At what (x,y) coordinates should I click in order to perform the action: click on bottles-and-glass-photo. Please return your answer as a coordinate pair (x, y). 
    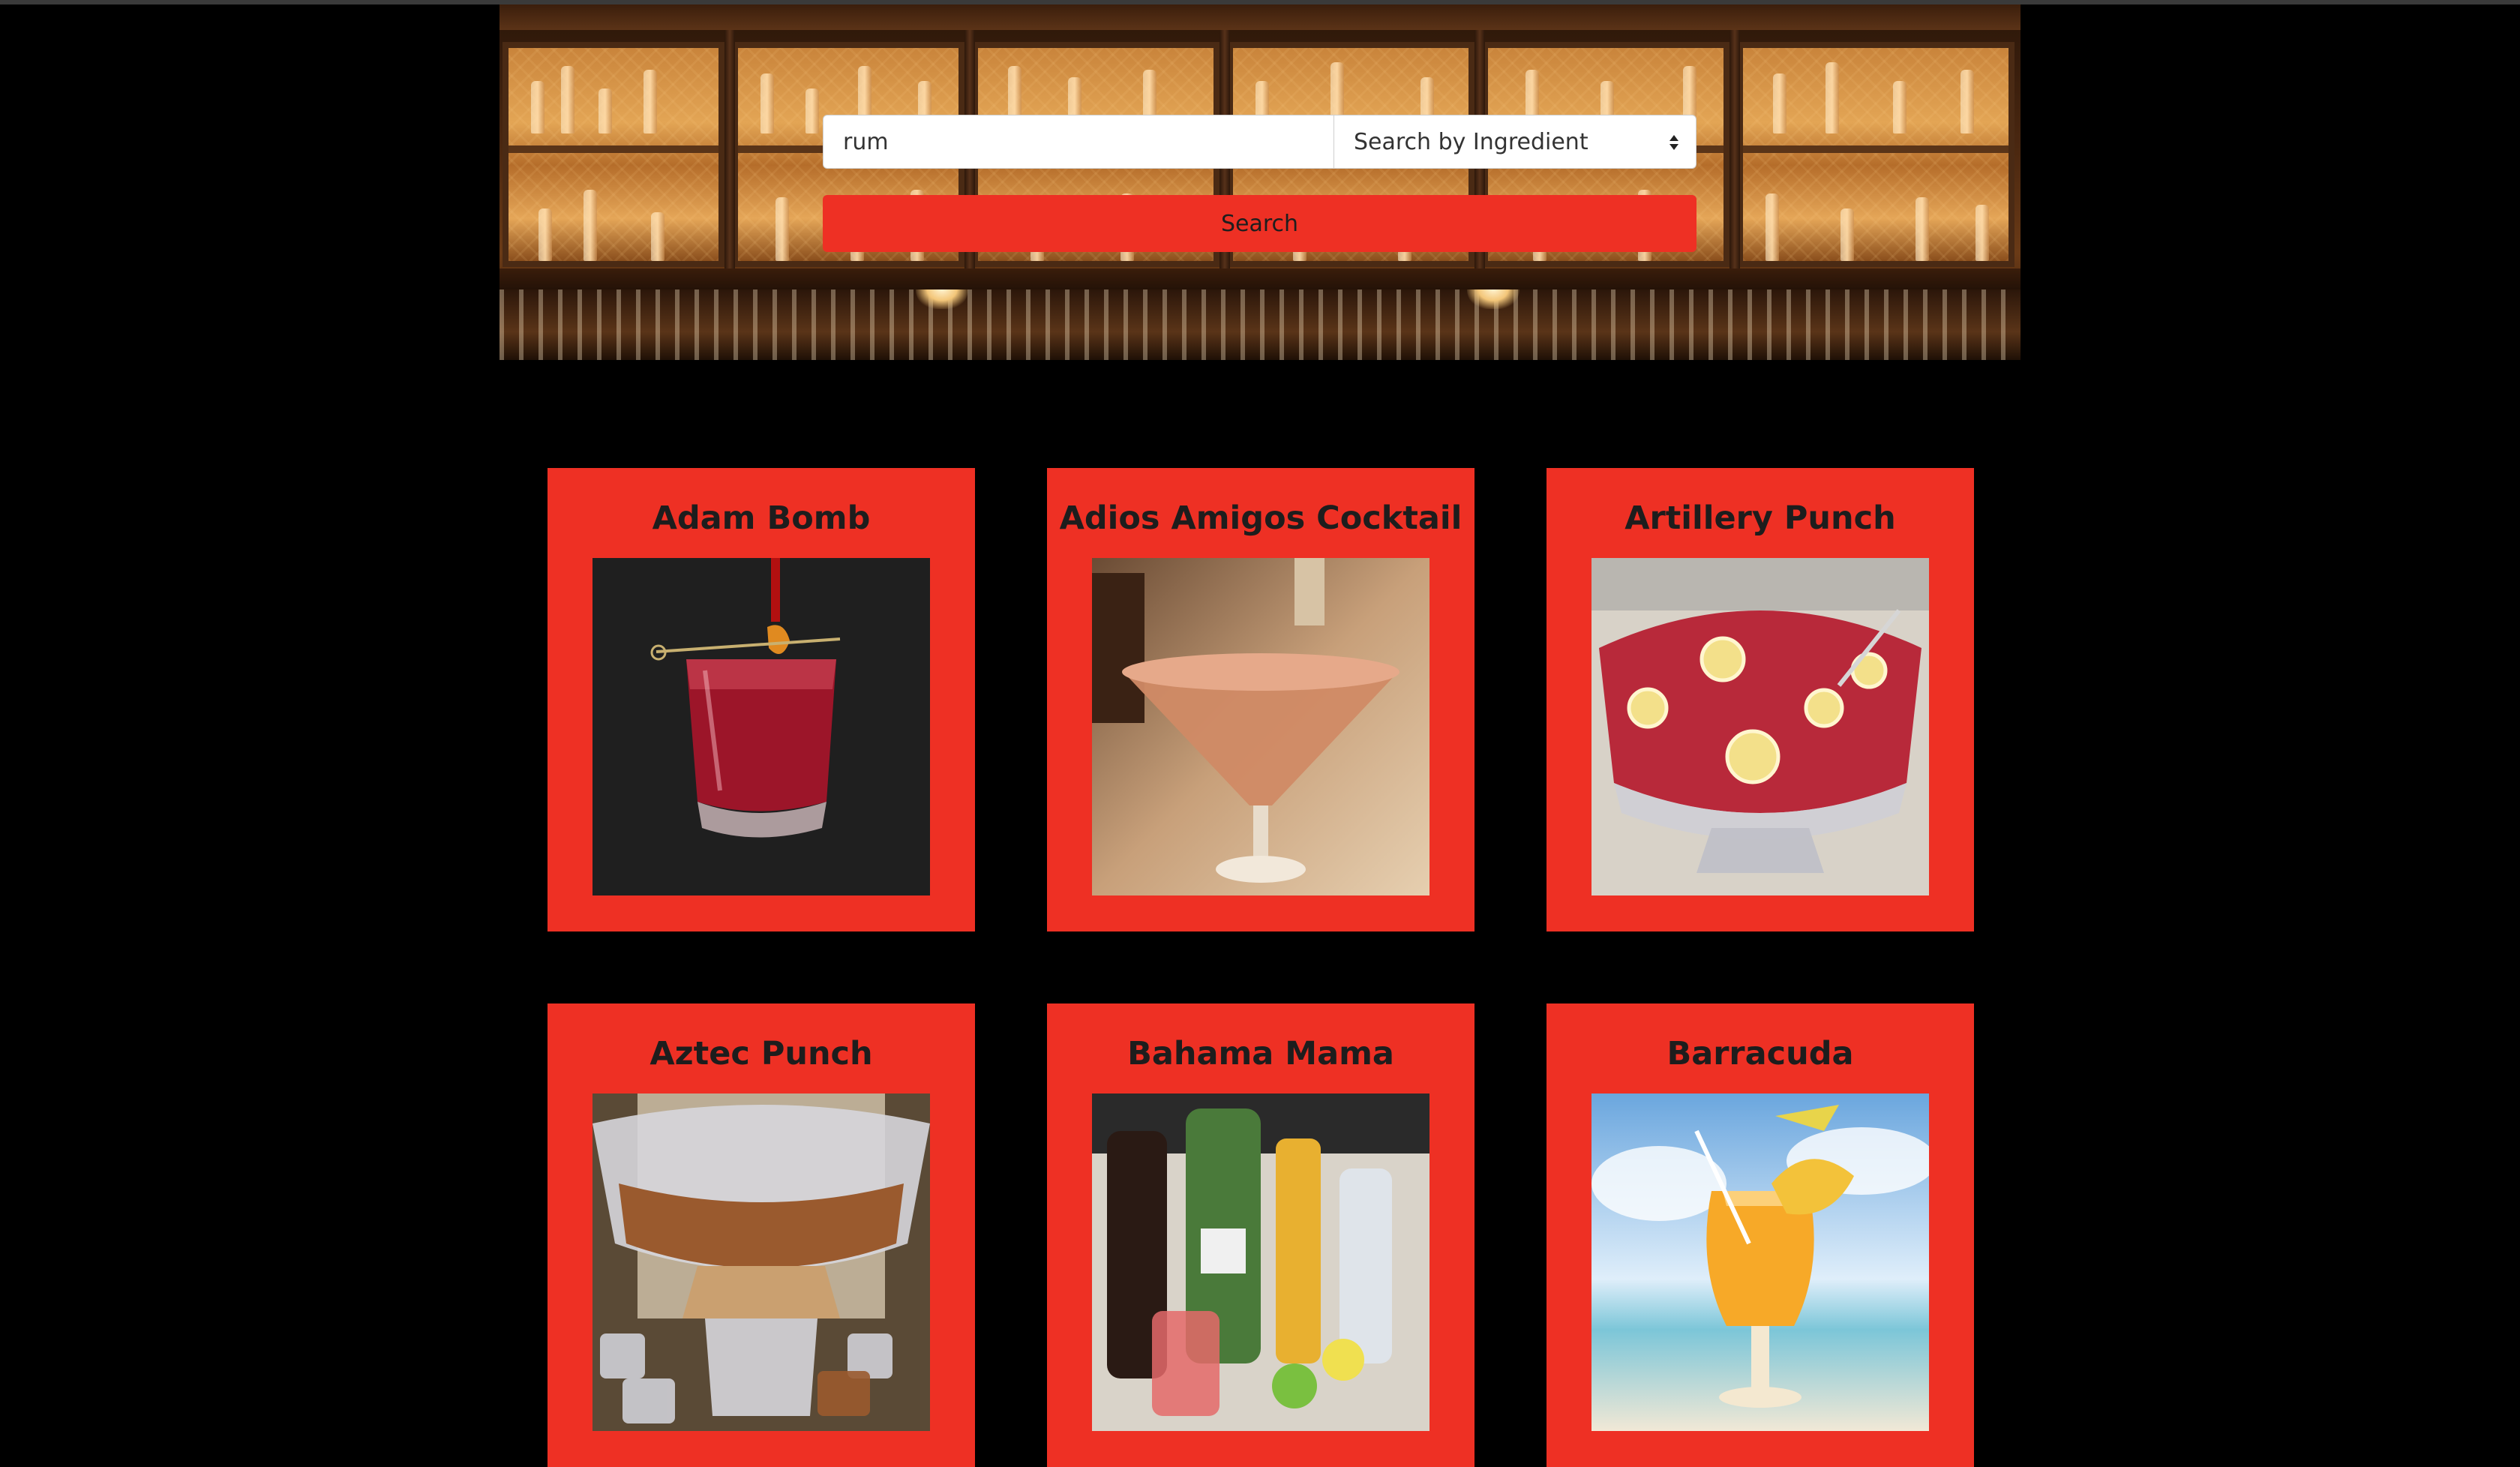
    Looking at the image, I should click on (1261, 1262).